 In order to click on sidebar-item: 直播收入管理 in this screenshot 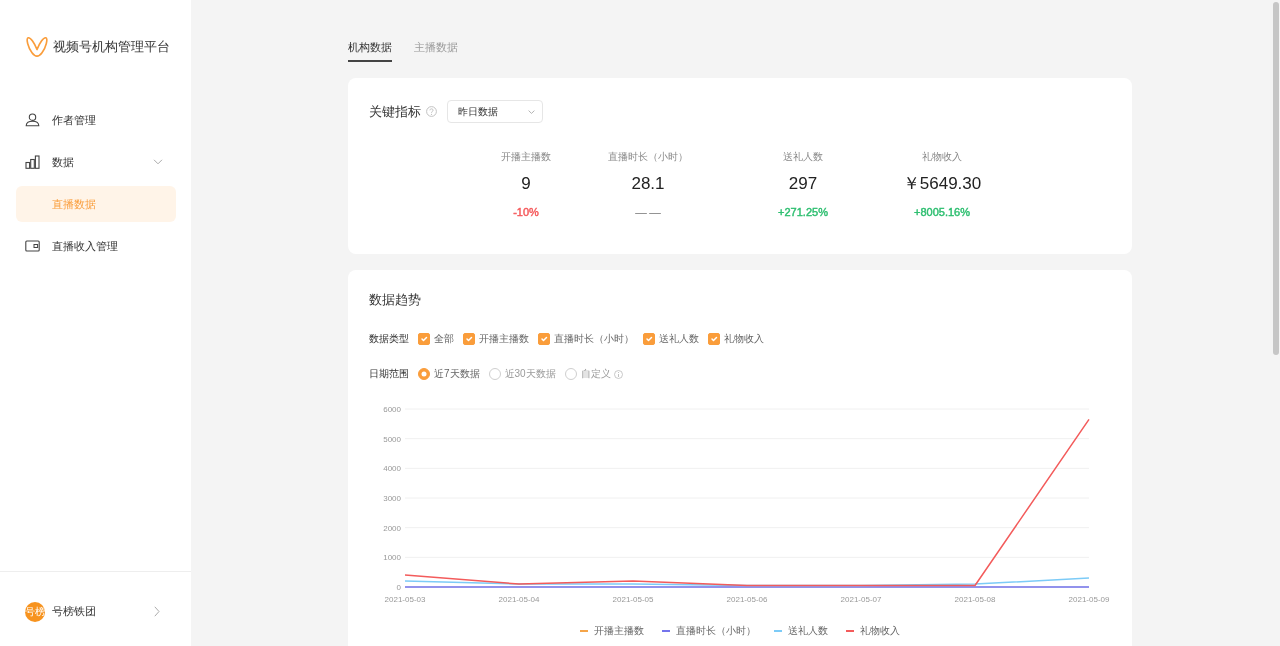, I will do `click(96, 246)`.